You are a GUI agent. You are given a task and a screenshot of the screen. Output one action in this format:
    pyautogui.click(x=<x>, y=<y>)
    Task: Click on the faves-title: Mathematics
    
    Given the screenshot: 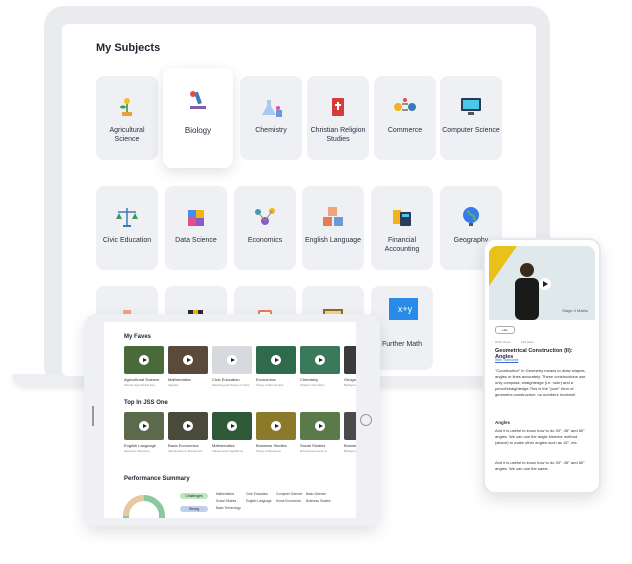 What is the action you would take?
    pyautogui.click(x=179, y=379)
    